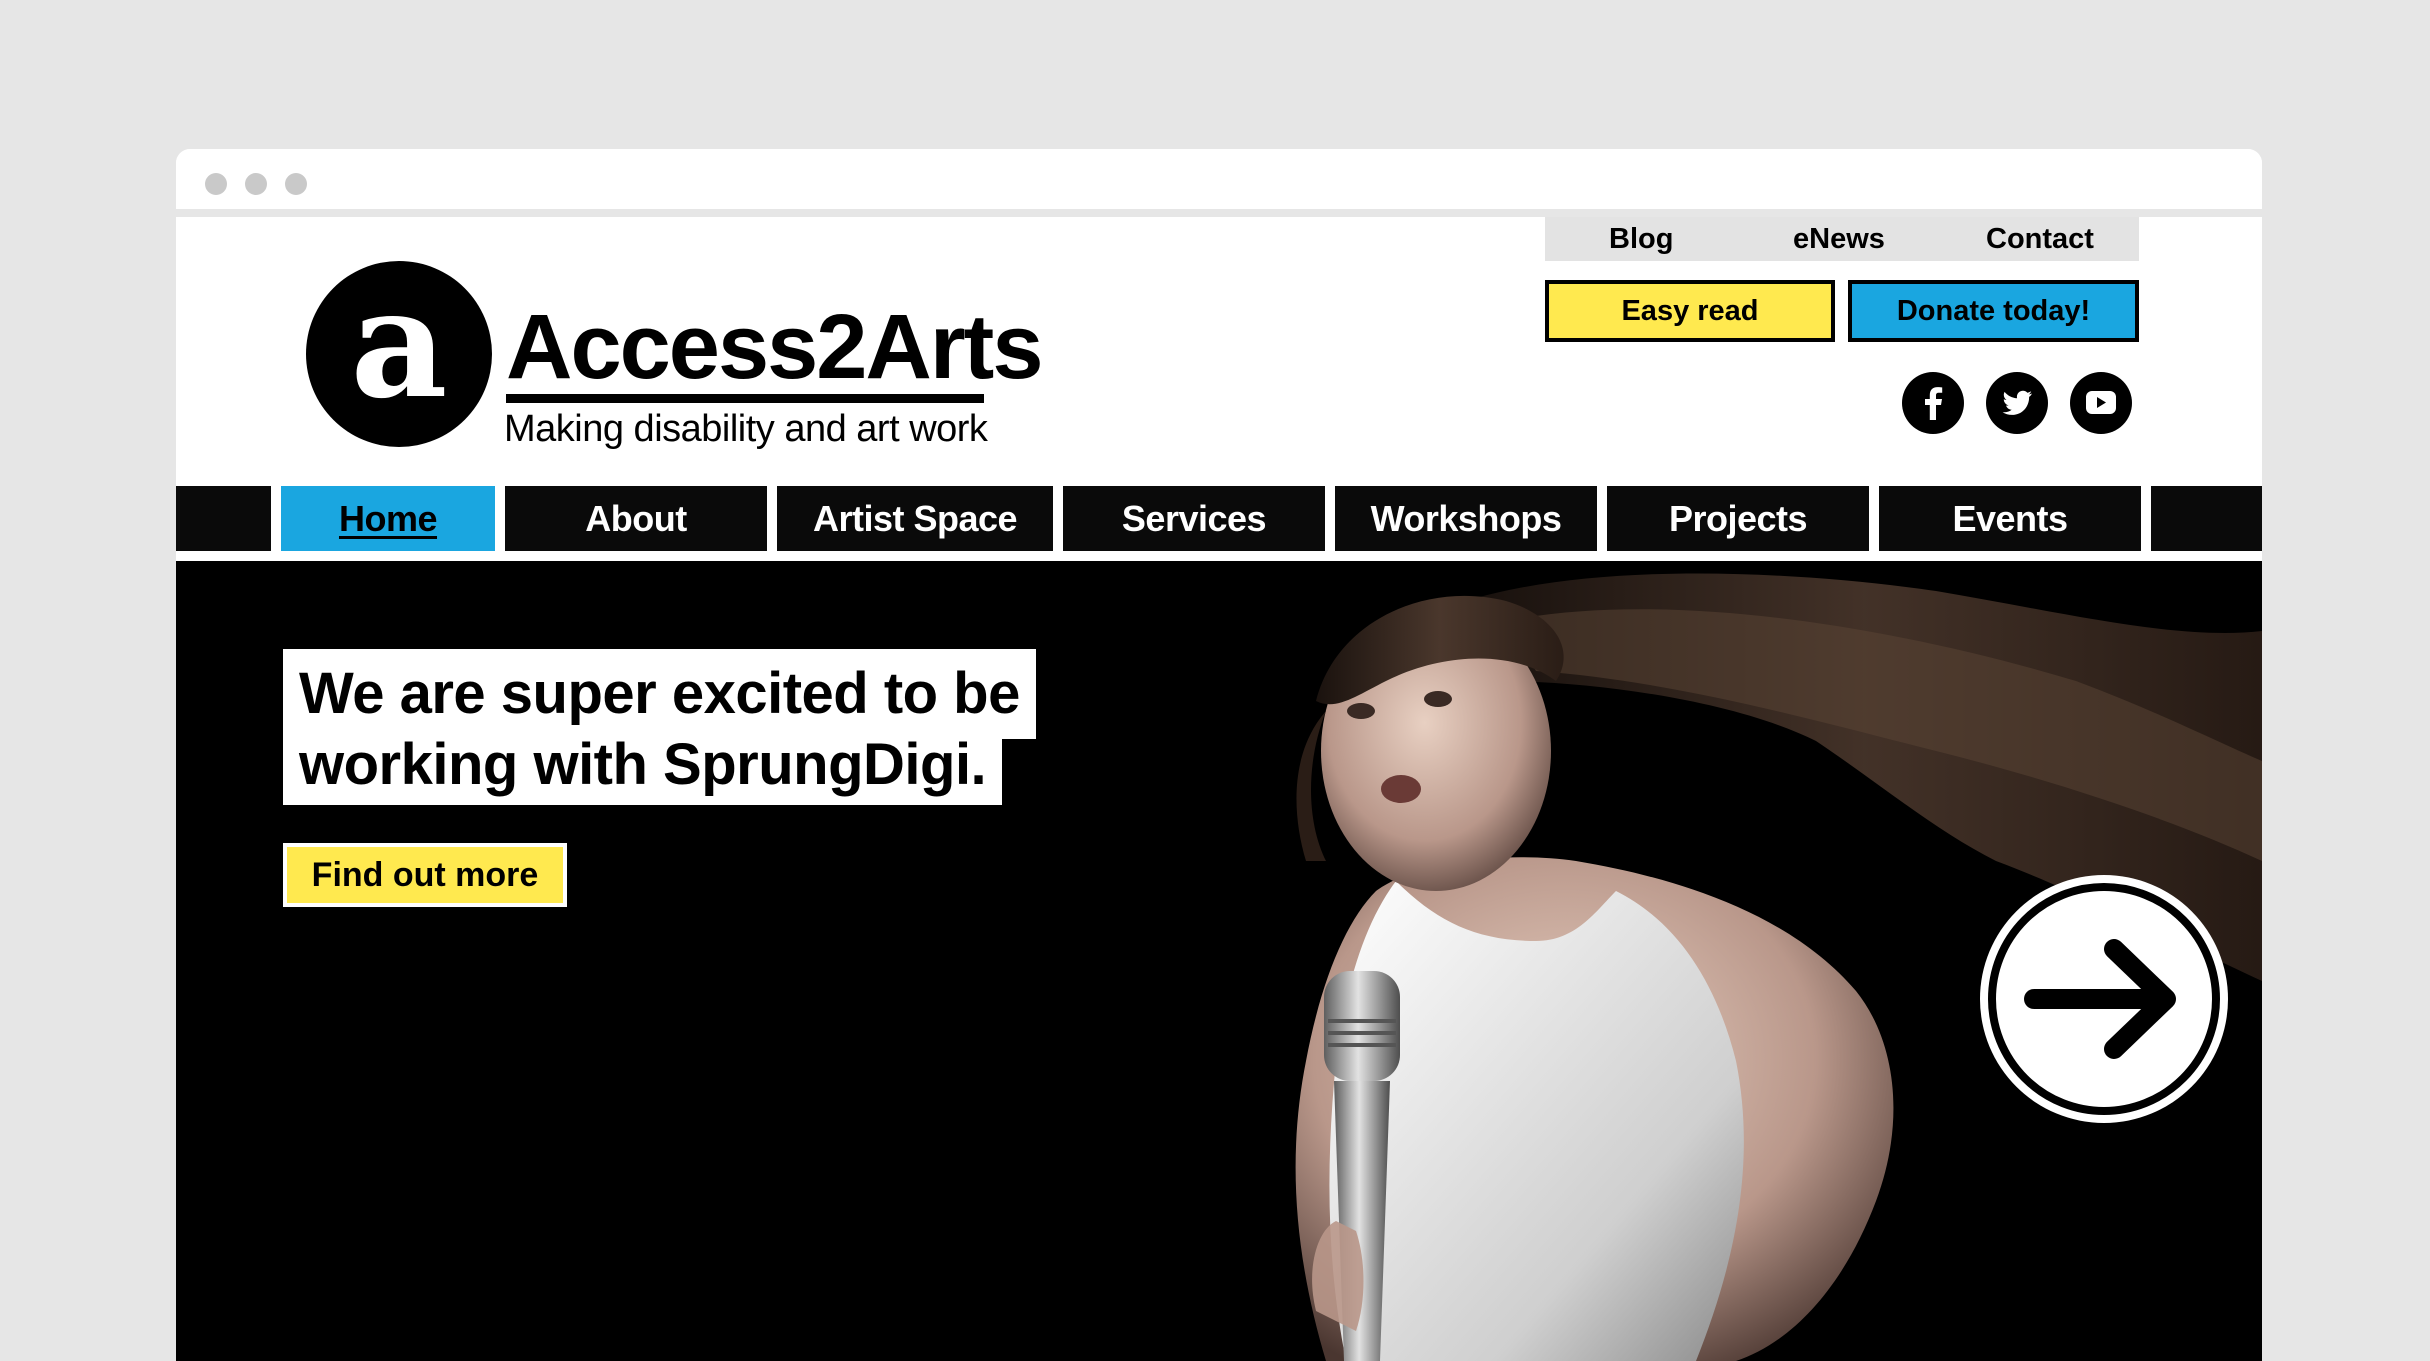 The image size is (2430, 1361). I want to click on nav-item-projects: Projects, so click(1738, 518).